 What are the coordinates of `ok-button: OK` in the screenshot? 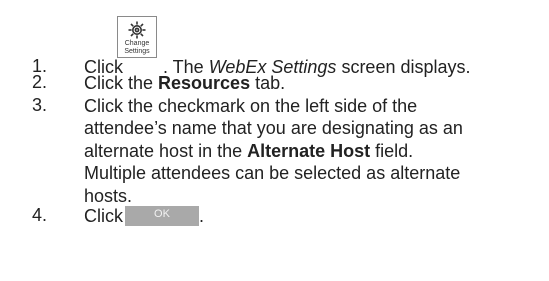 It's located at (162, 215).